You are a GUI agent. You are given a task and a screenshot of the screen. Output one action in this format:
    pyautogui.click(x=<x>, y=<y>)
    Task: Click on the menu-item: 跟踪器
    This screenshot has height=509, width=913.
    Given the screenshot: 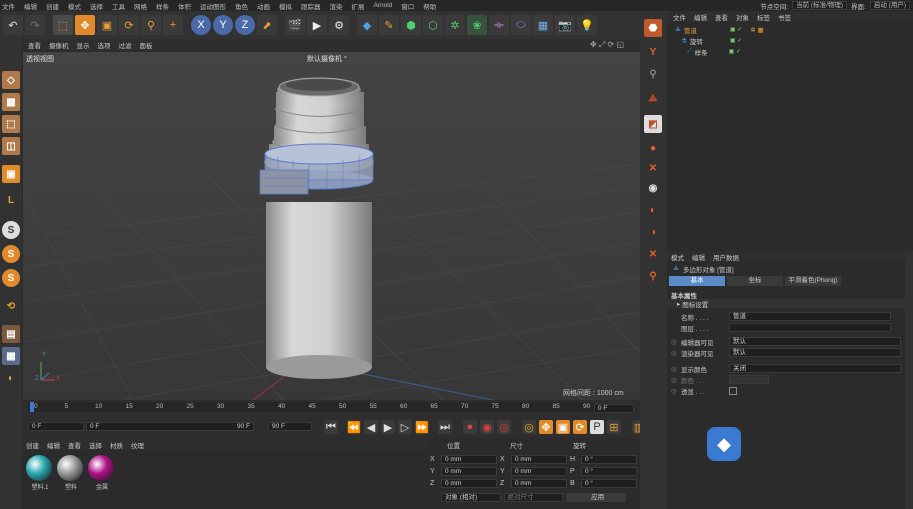 What is the action you would take?
    pyautogui.click(x=311, y=6)
    